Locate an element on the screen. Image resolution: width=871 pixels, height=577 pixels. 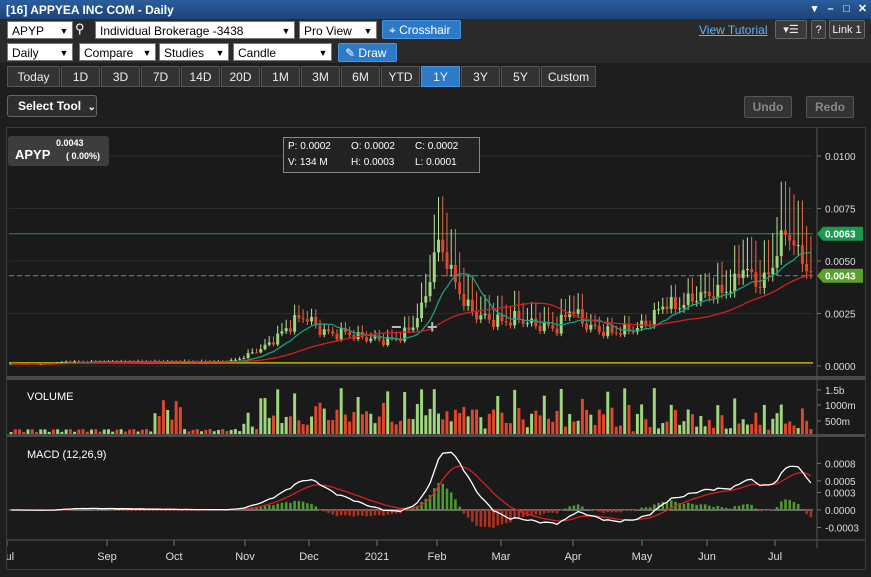
menu-icon: ▾☰ is located at coordinates (791, 30).